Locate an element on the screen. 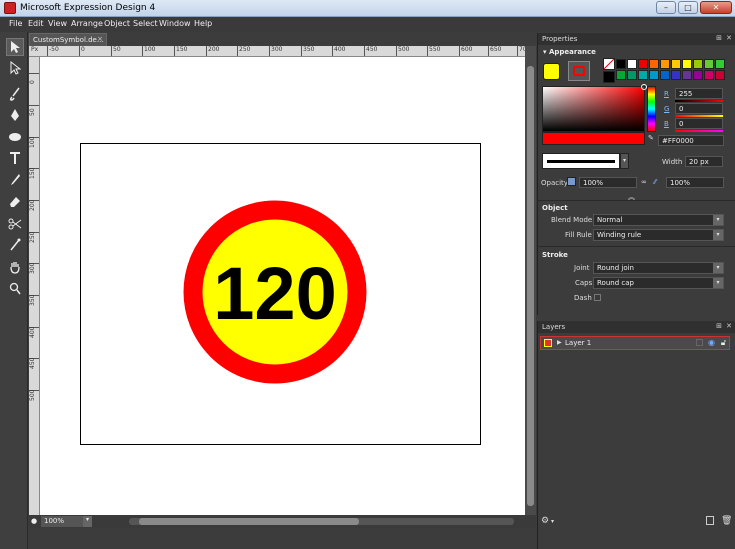  menu-file: File is located at coordinates (15, 23).